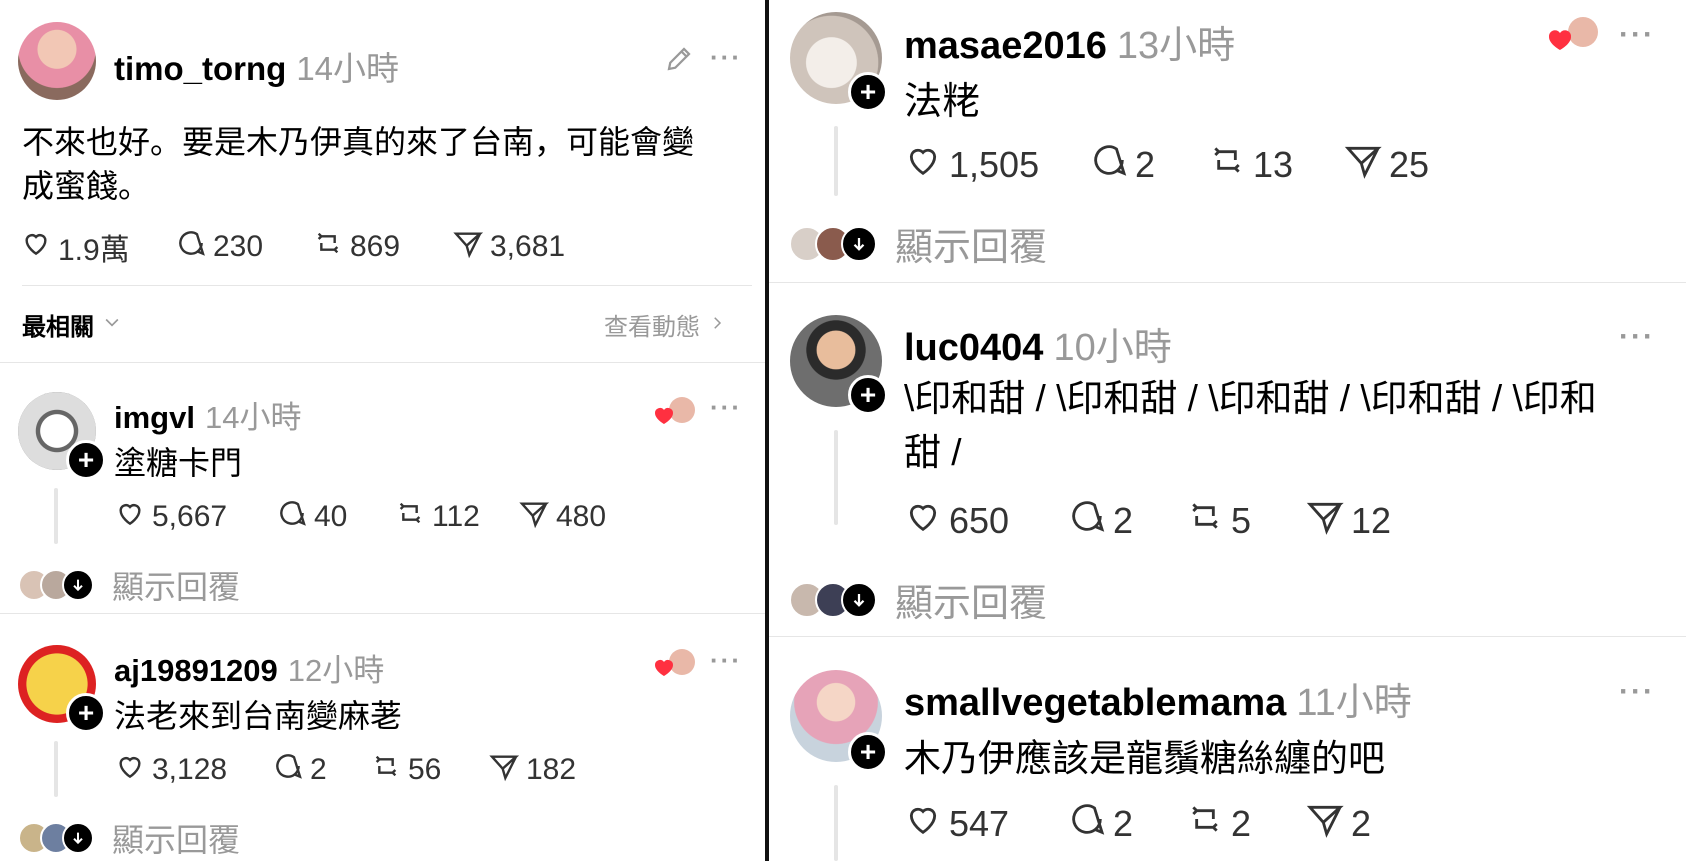 The image size is (1686, 861). What do you see at coordinates (726, 57) in the screenshot?
I see `post-more-button: ···` at bounding box center [726, 57].